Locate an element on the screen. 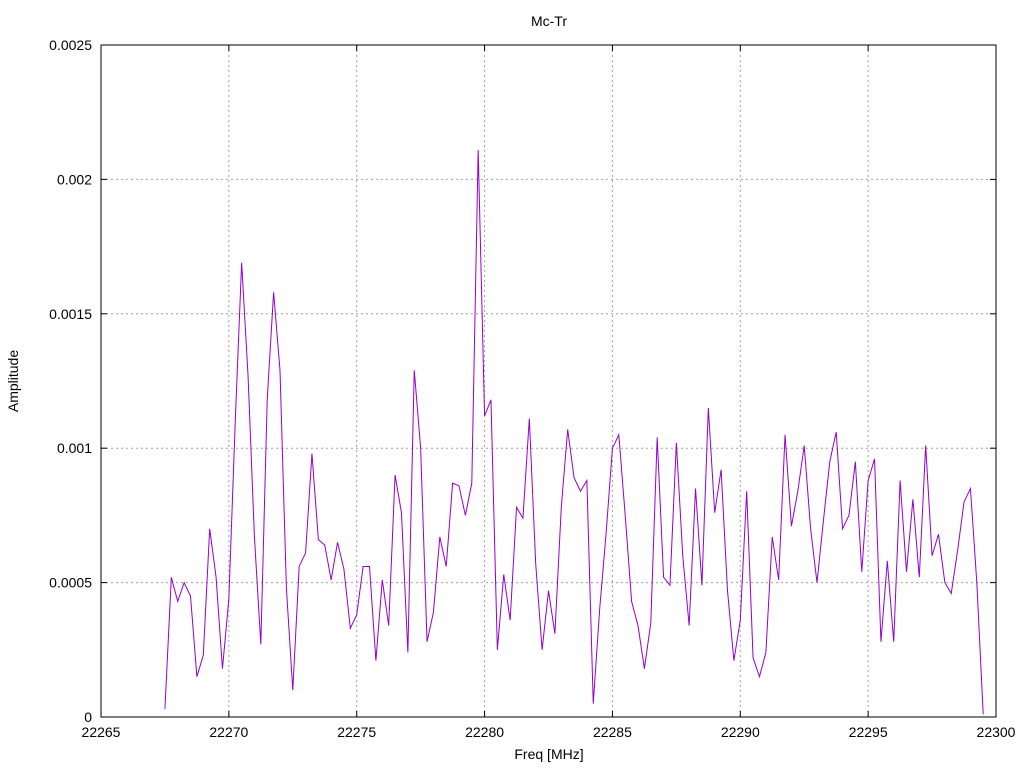  y-tick-label: 0.0005 is located at coordinates (70, 583).